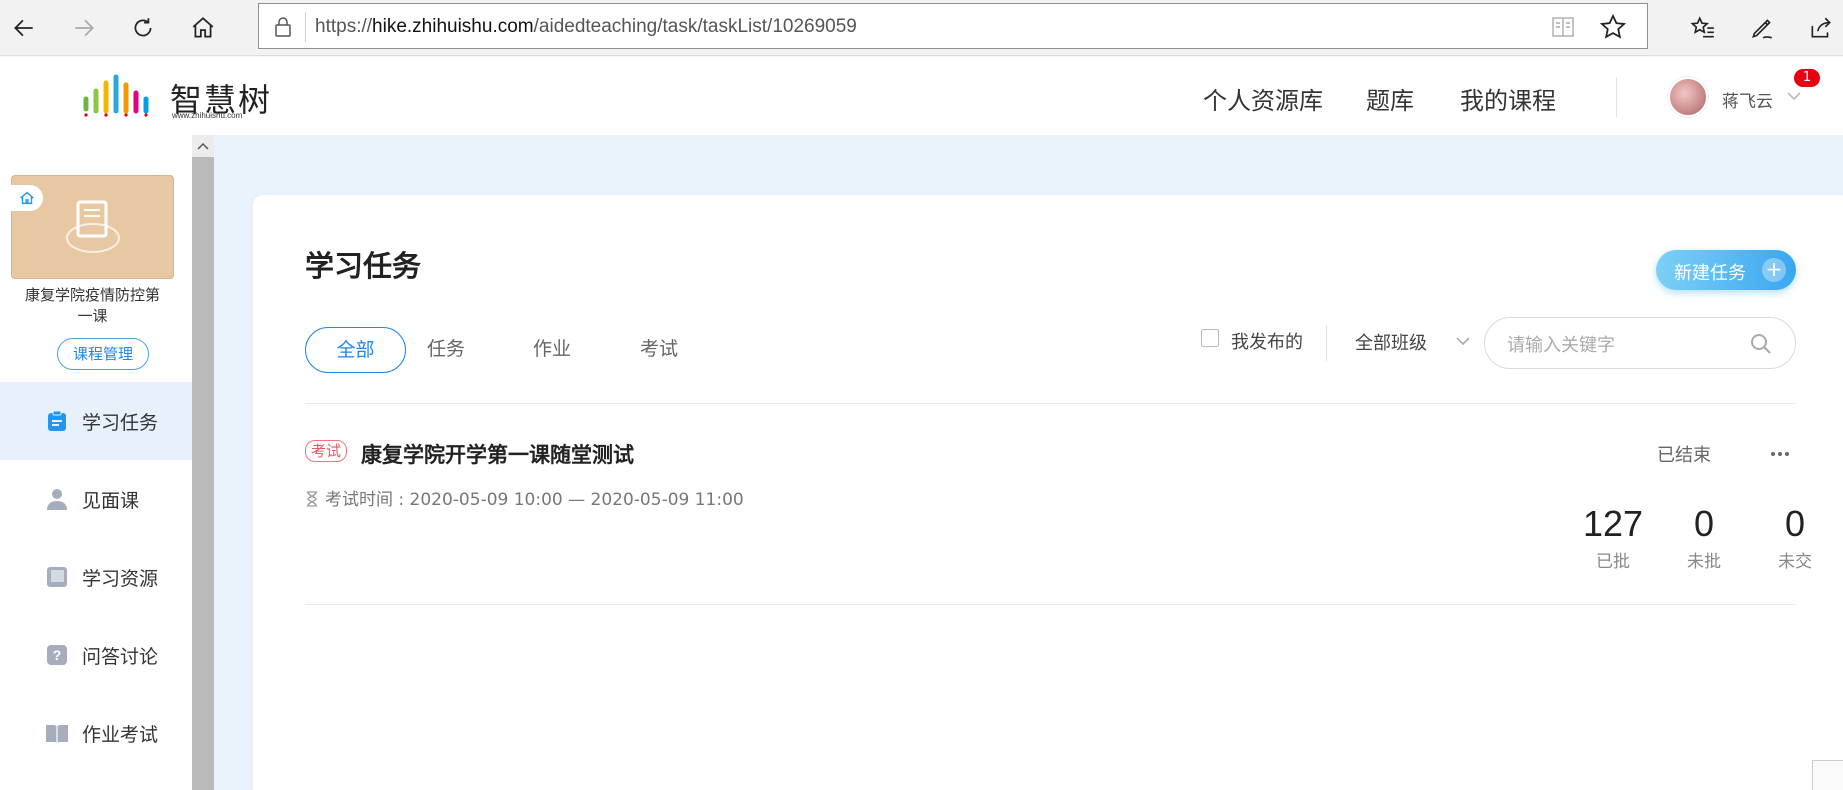 The width and height of the screenshot is (1843, 790). What do you see at coordinates (1774, 270) in the screenshot?
I see `plus-icon: +` at bounding box center [1774, 270].